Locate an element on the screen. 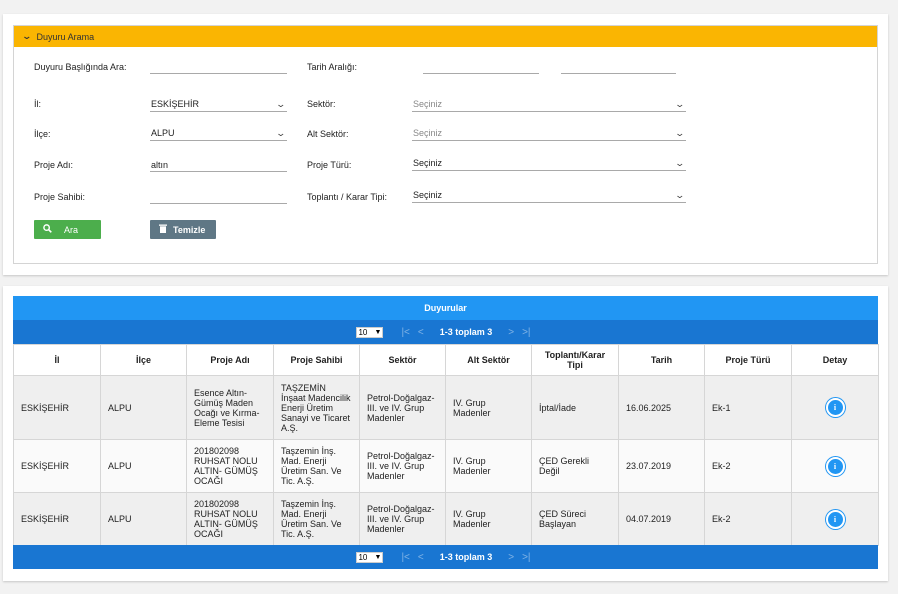  clear-button: Temizle is located at coordinates (183, 229).